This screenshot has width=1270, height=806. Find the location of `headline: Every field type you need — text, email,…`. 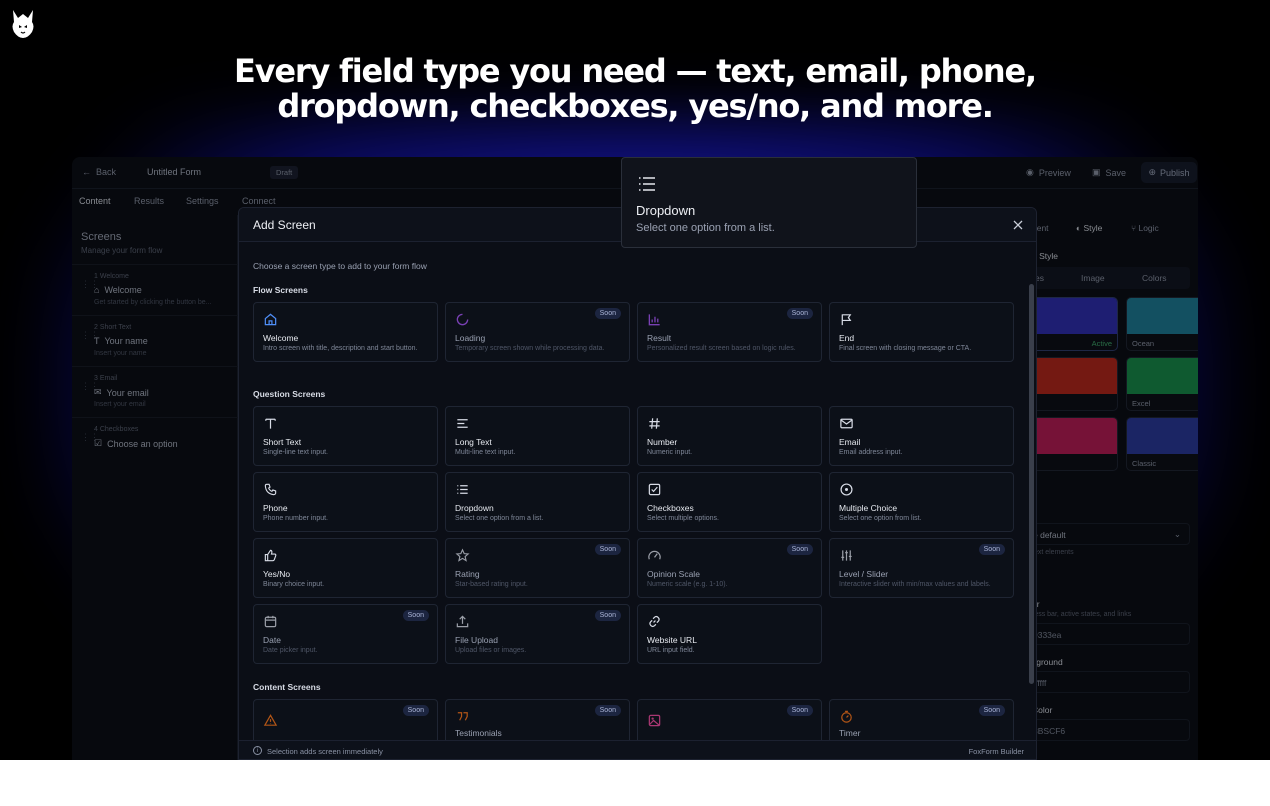

headline: Every field type you need — text, email,… is located at coordinates (635, 89).